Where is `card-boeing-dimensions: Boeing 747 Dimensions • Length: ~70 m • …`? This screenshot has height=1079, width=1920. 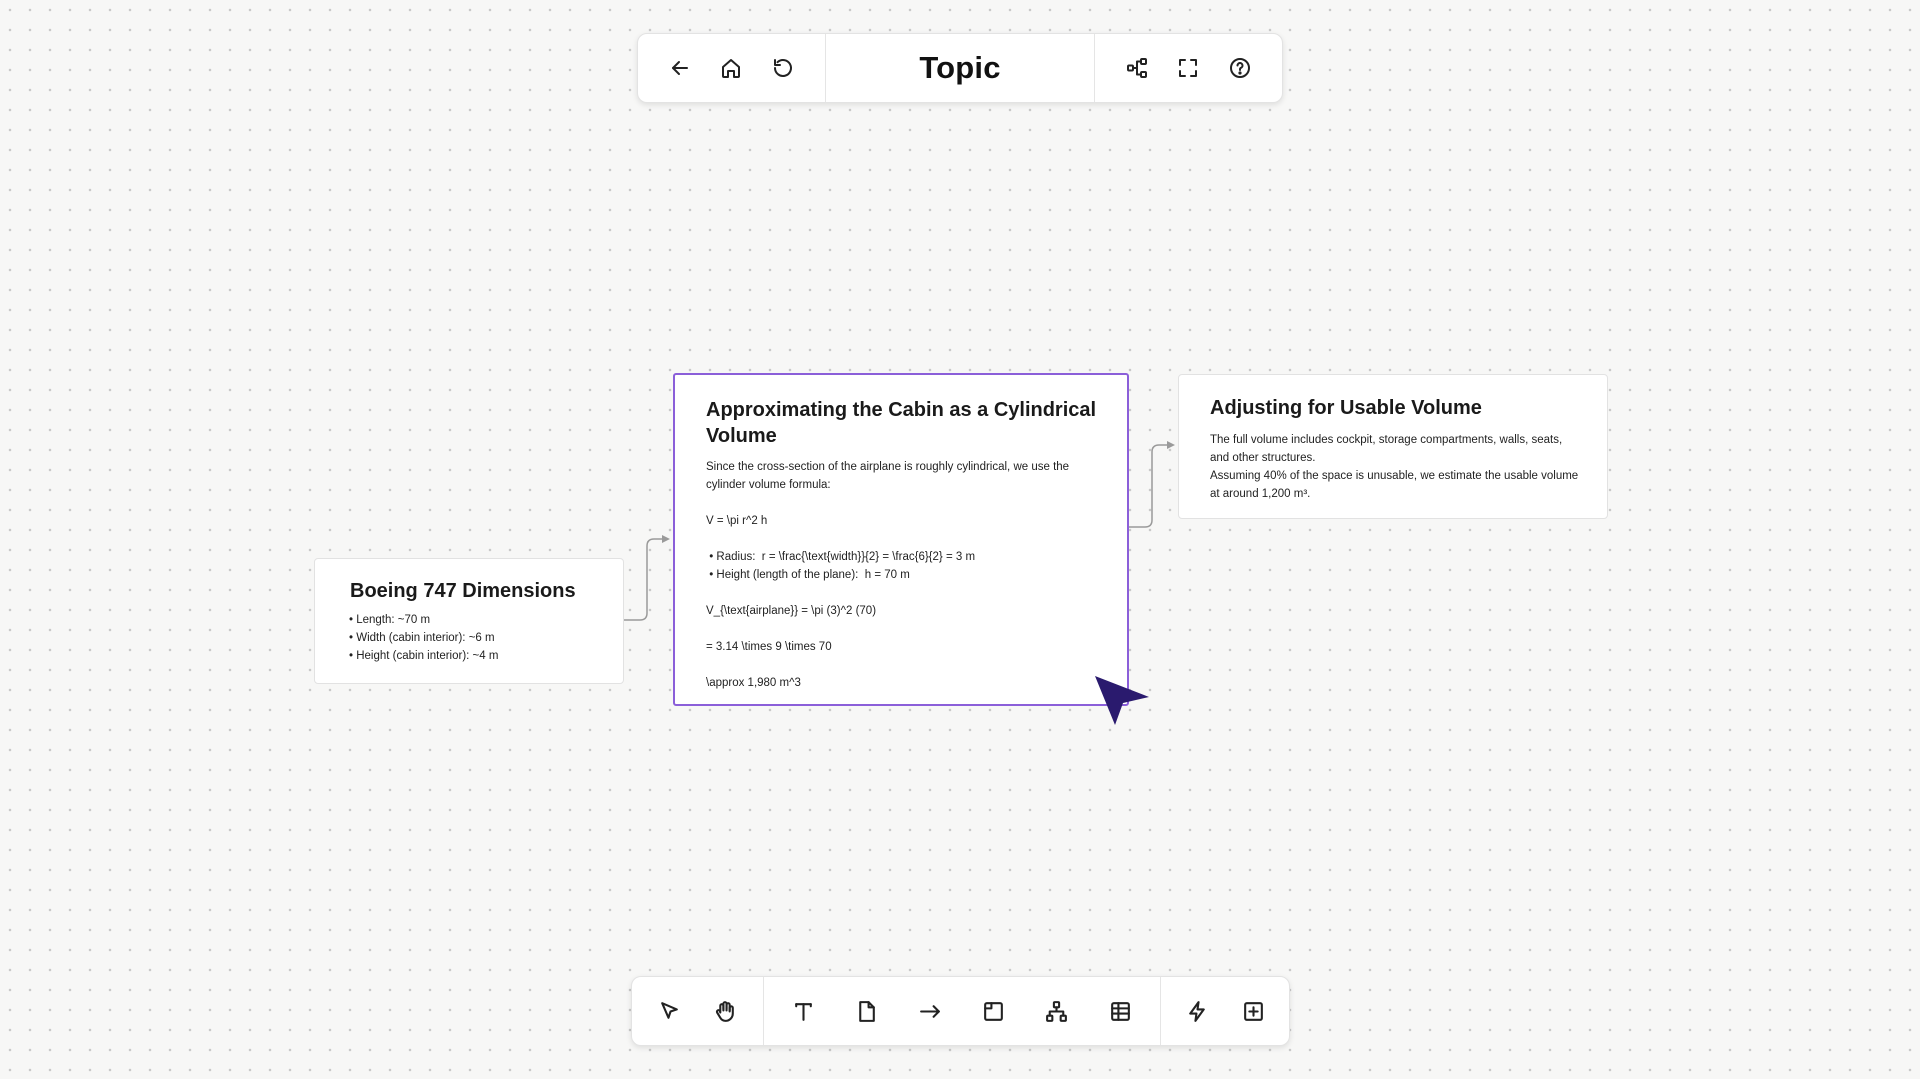
card-boeing-dimensions: Boeing 747 Dimensions • Length: ~70 m • … is located at coordinates (469, 621).